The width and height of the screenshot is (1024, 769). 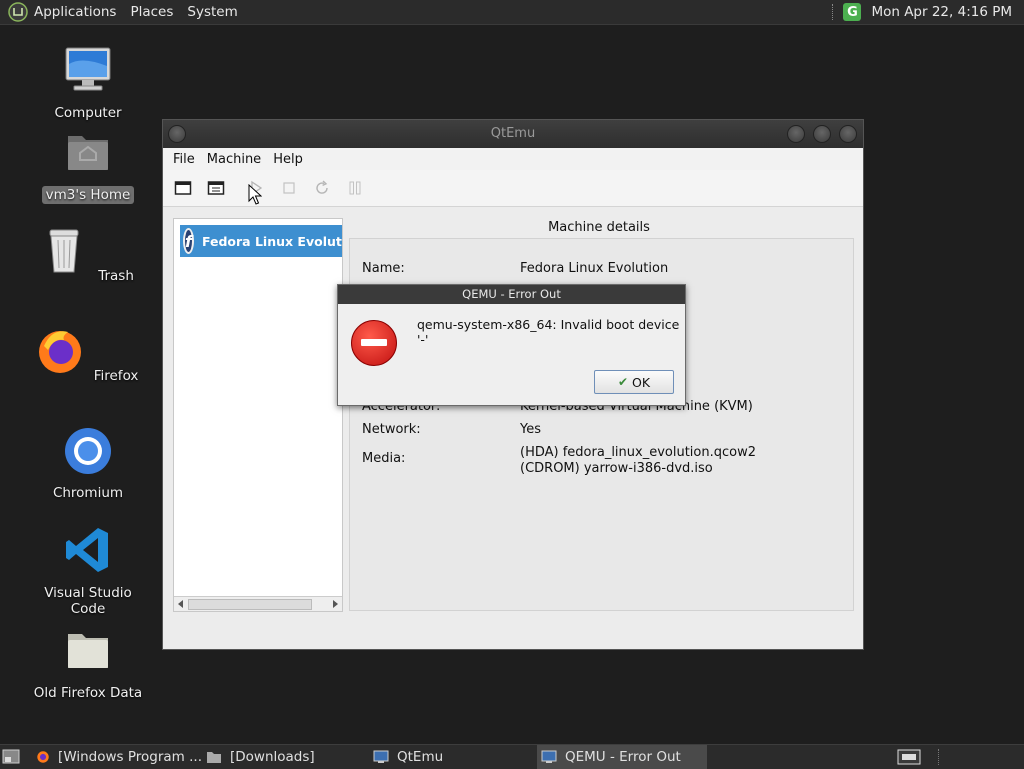 I want to click on menu-help: Help, so click(x=288, y=159).